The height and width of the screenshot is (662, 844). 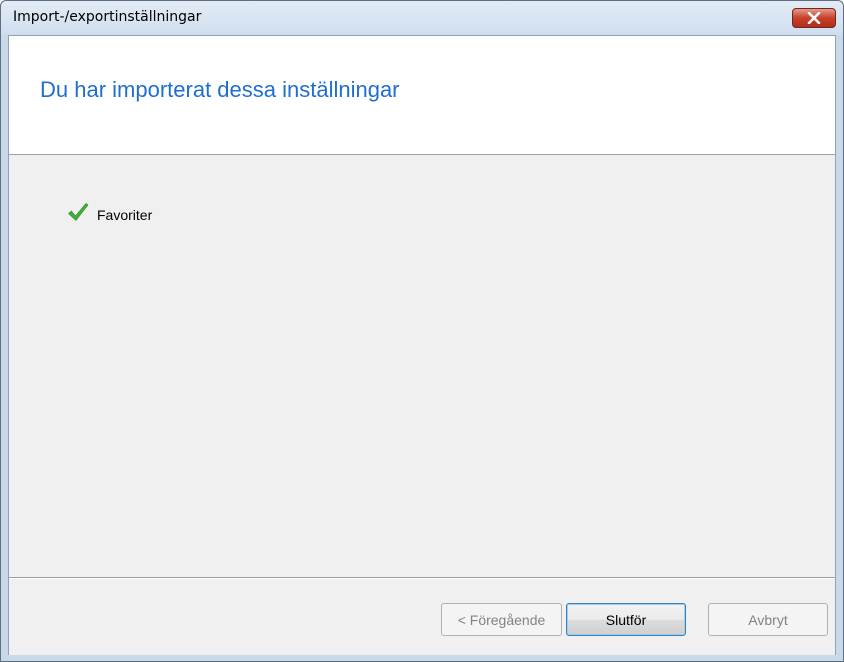 I want to click on title-bar: Import-/exportinställningar, so click(x=422, y=18).